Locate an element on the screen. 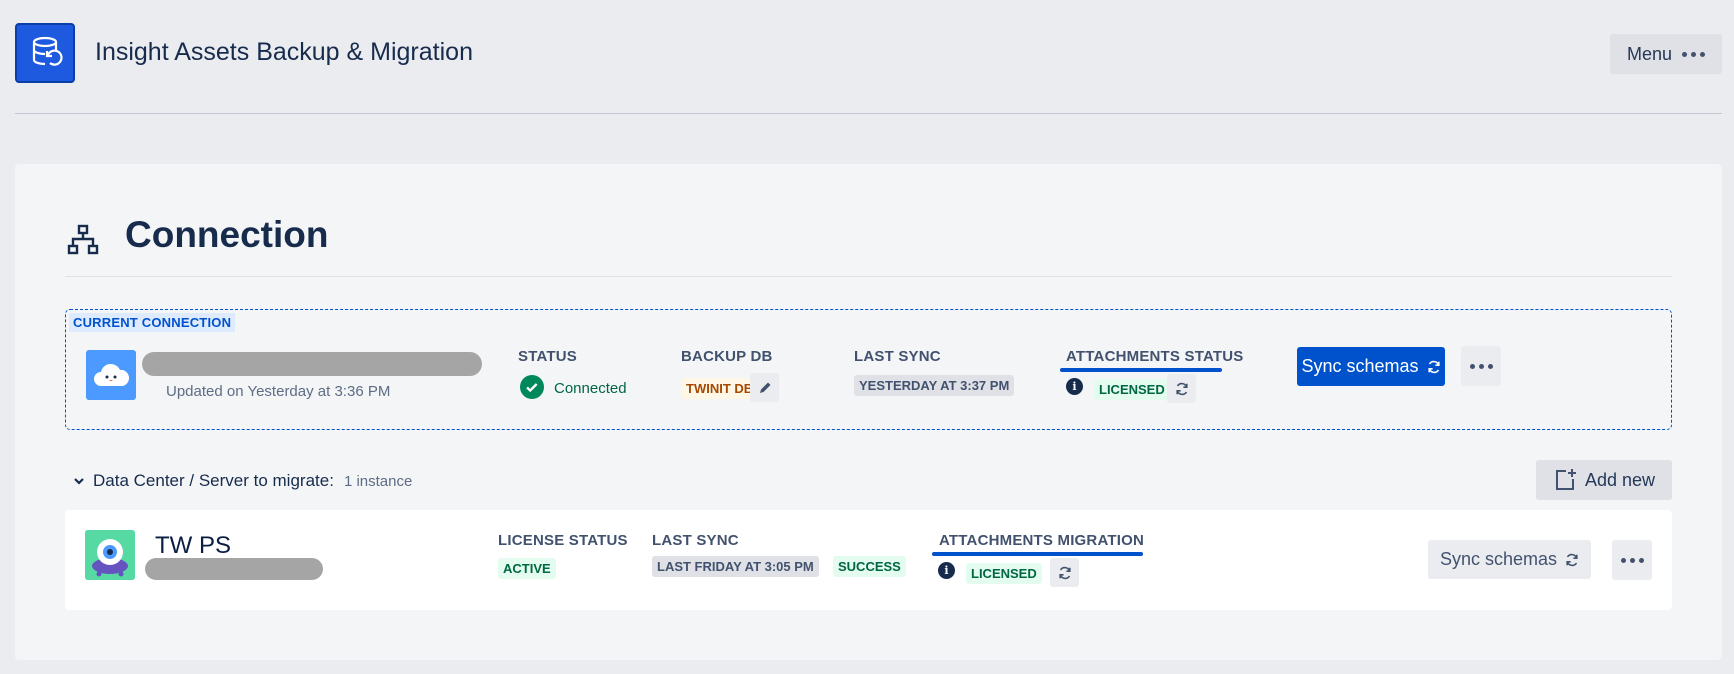  network-icon is located at coordinates (83, 239).